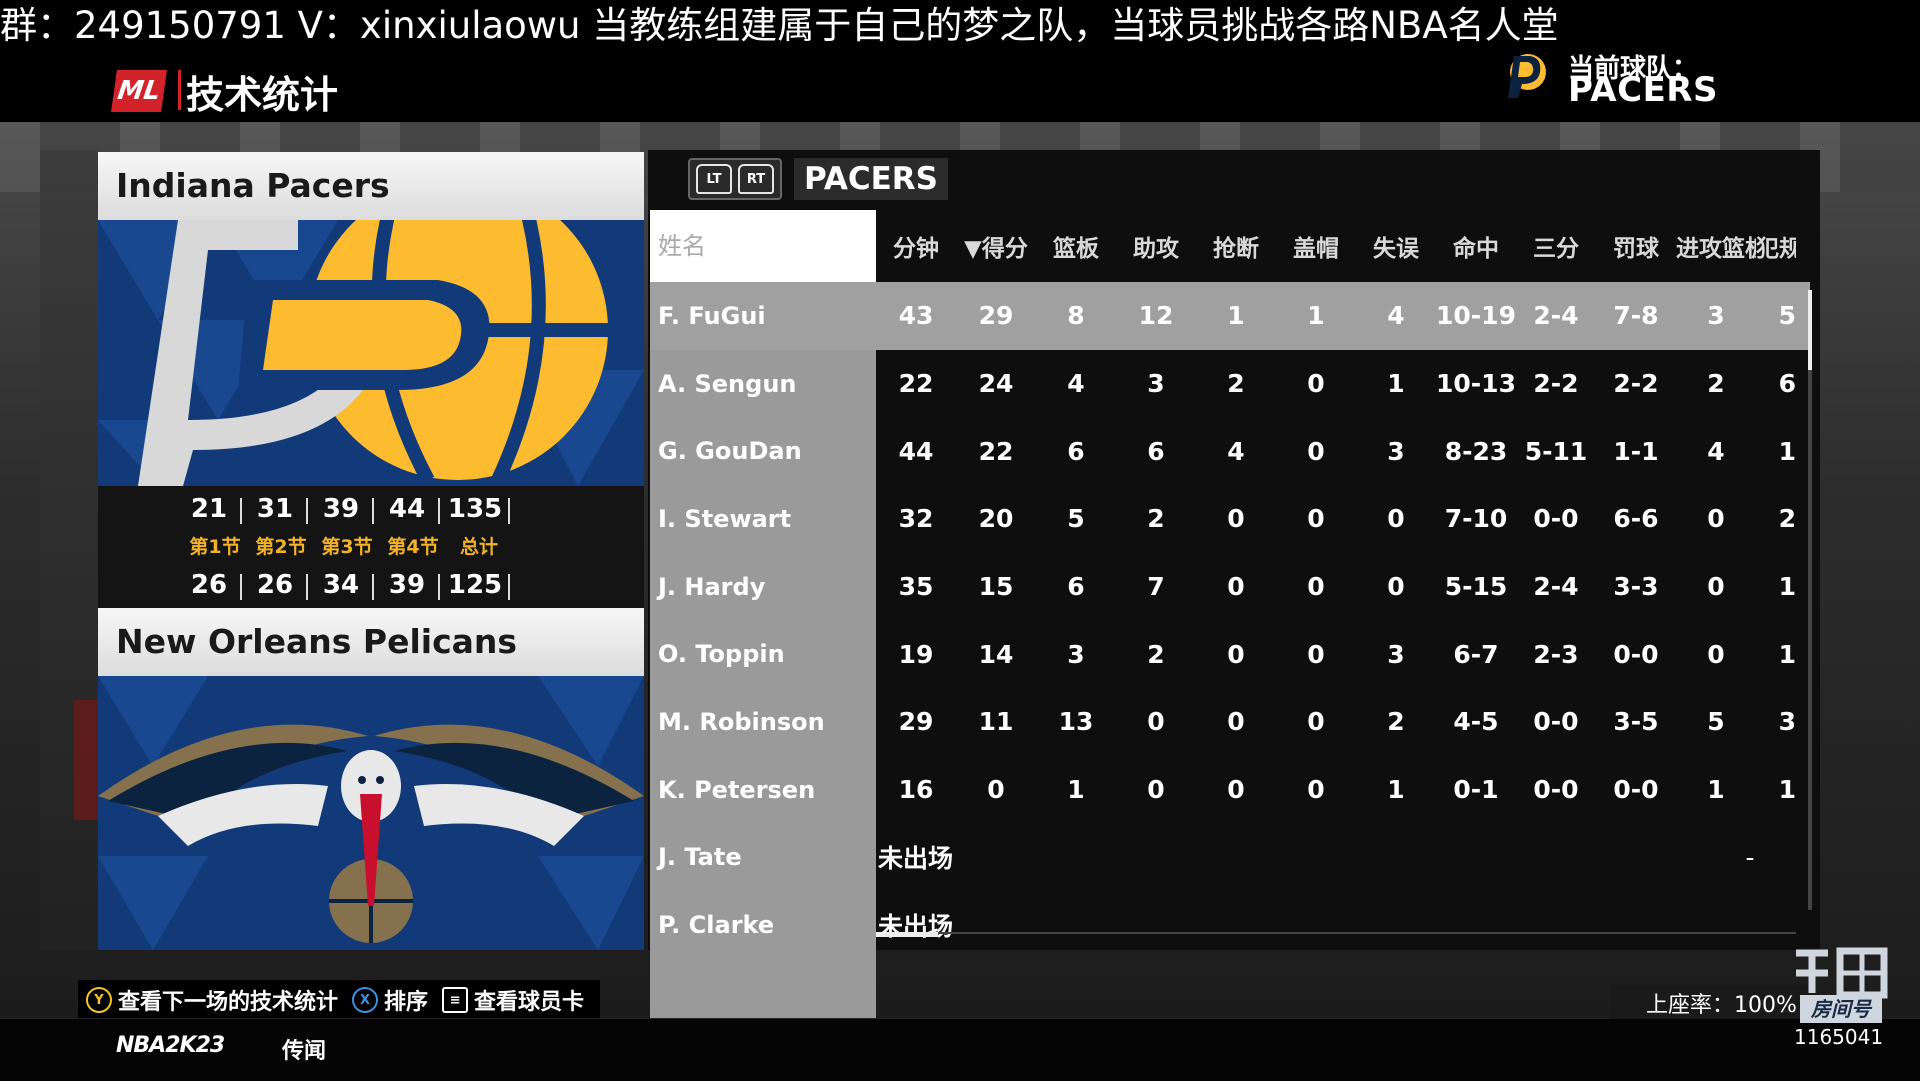 Image resolution: width=1920 pixels, height=1081 pixels. What do you see at coordinates (996, 451) in the screenshot?
I see `stat-cell: 22` at bounding box center [996, 451].